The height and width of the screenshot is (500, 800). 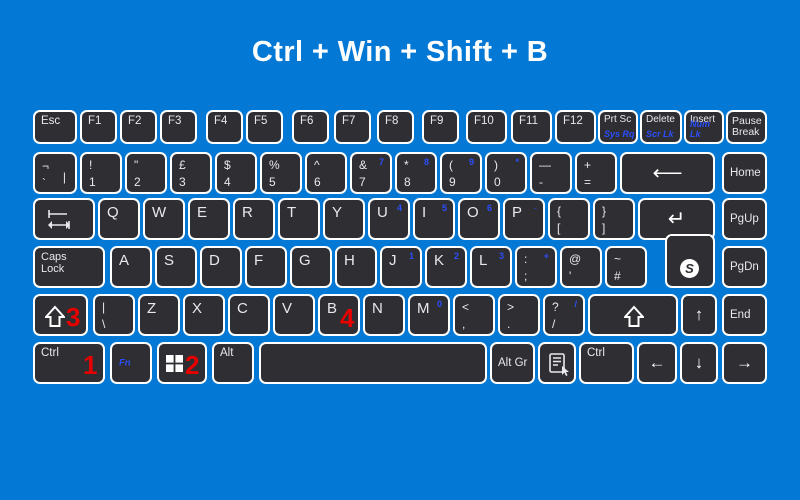 What do you see at coordinates (55, 127) in the screenshot?
I see `key-esc: Esc` at bounding box center [55, 127].